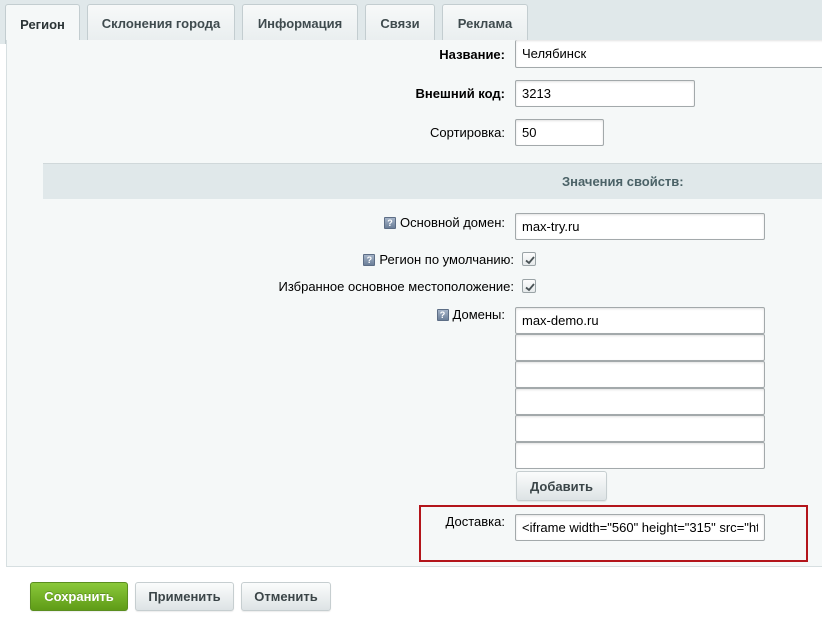  What do you see at coordinates (559, 132) in the screenshot?
I see `sort-input` at bounding box center [559, 132].